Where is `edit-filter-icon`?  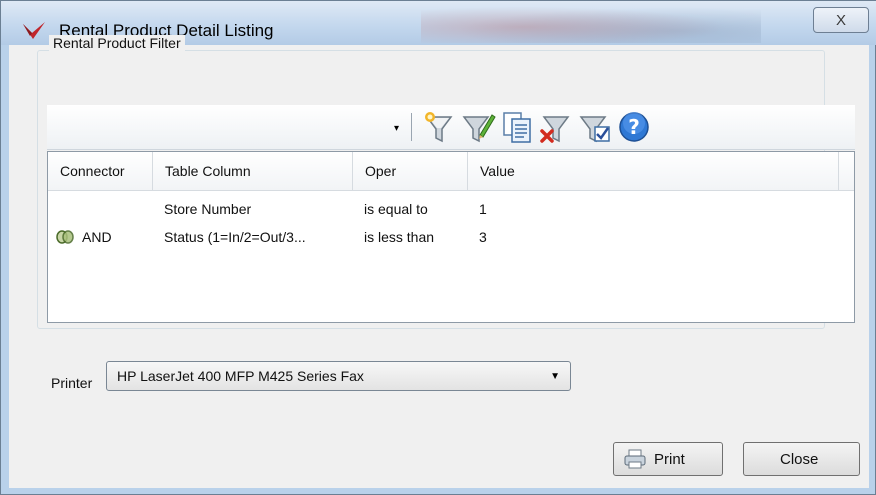
edit-filter-icon is located at coordinates (478, 127).